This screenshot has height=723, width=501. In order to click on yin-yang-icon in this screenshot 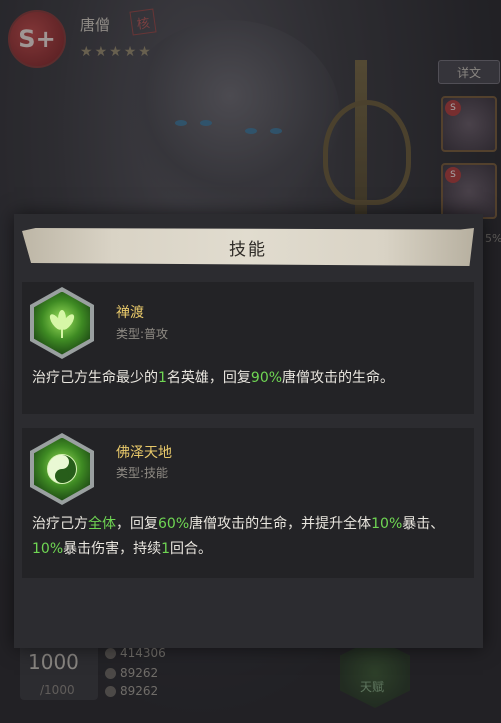, I will do `click(62, 469)`.